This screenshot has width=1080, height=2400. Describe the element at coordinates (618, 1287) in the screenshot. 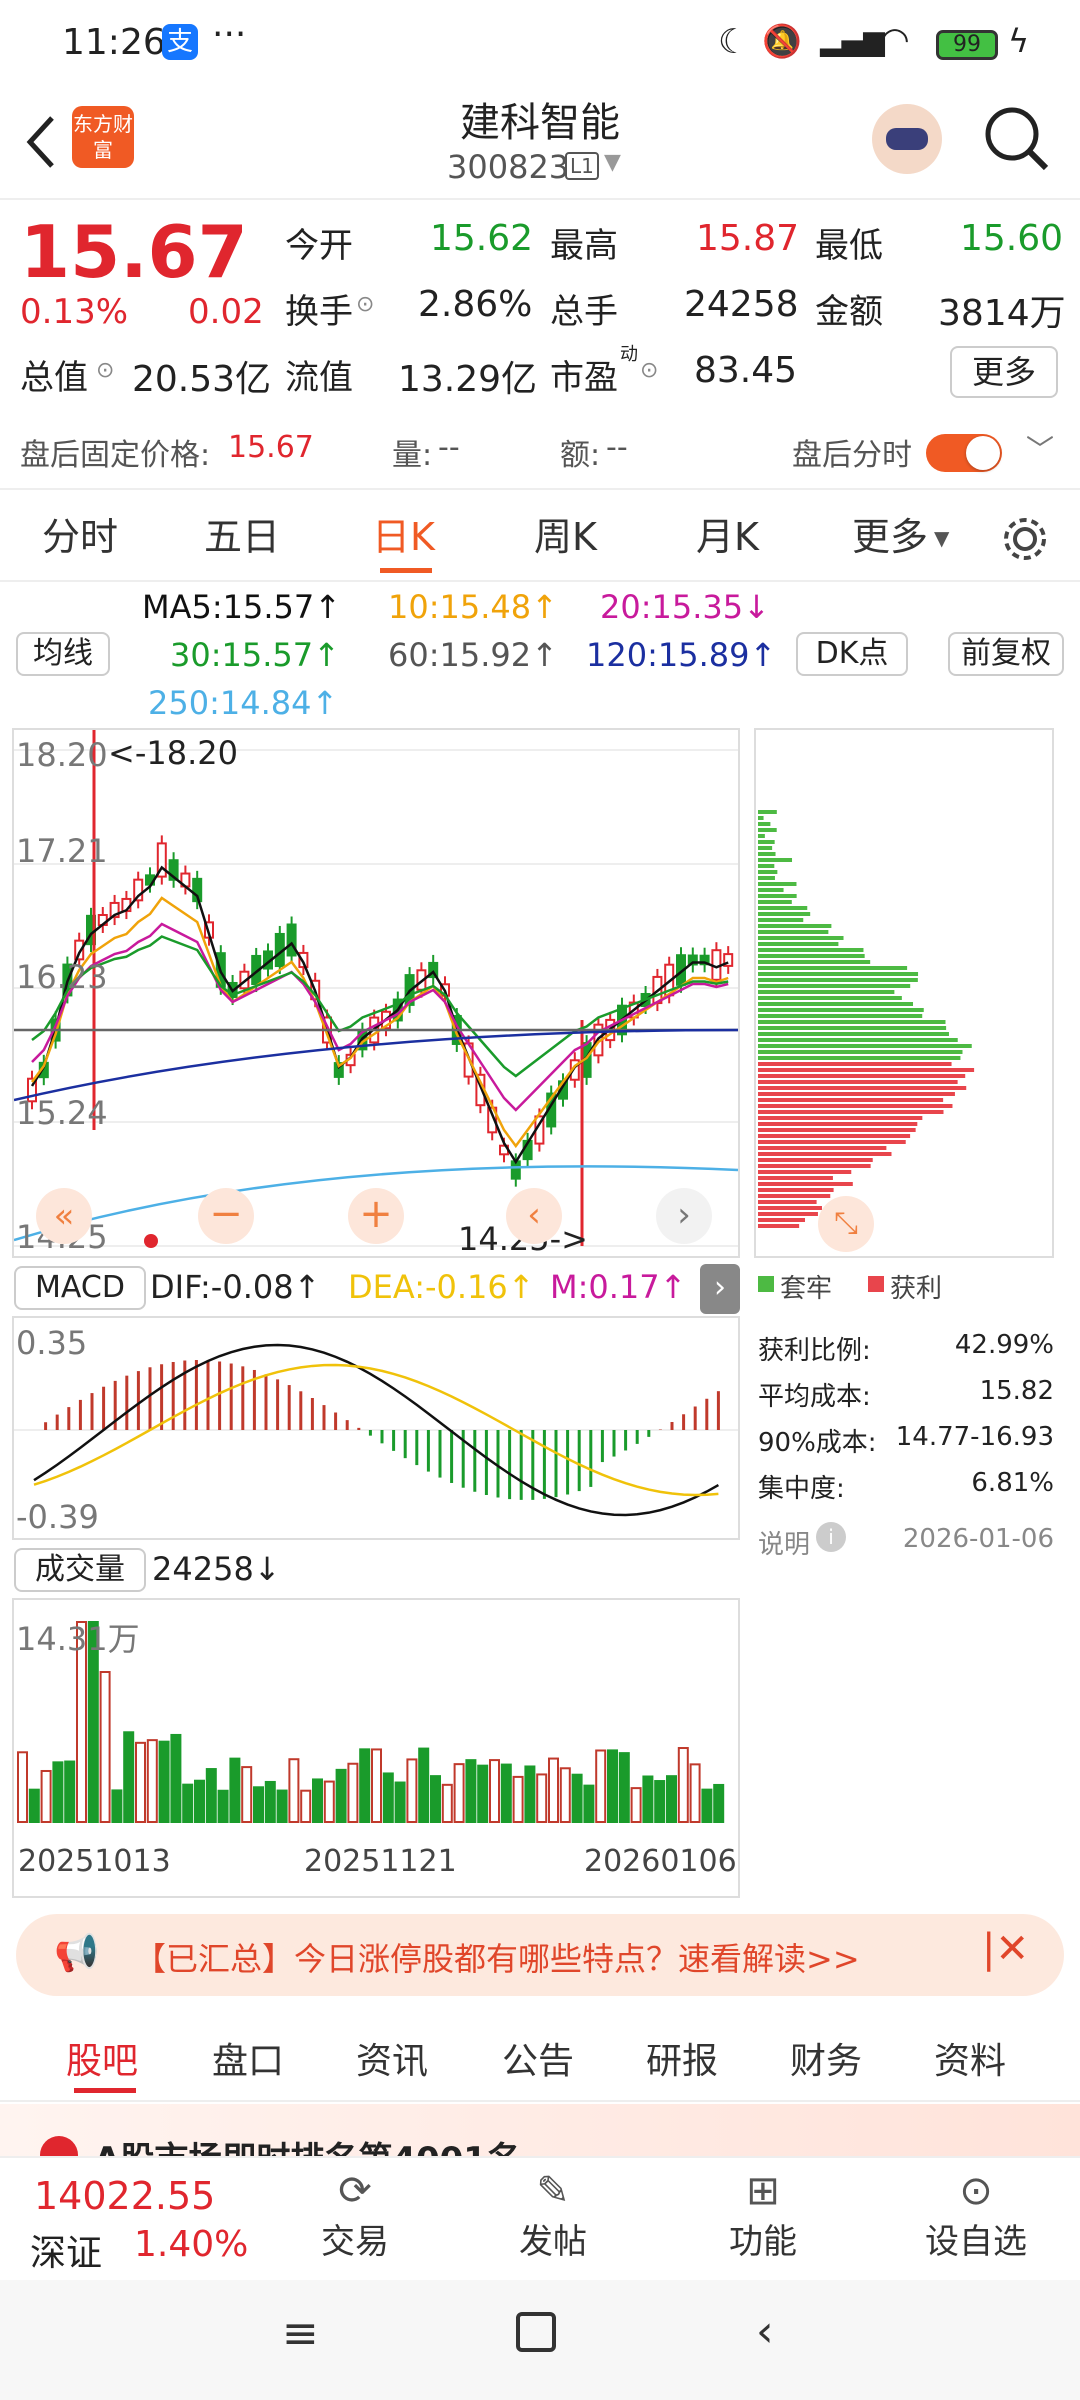

I see `macd-m: M:0.17↑` at that location.